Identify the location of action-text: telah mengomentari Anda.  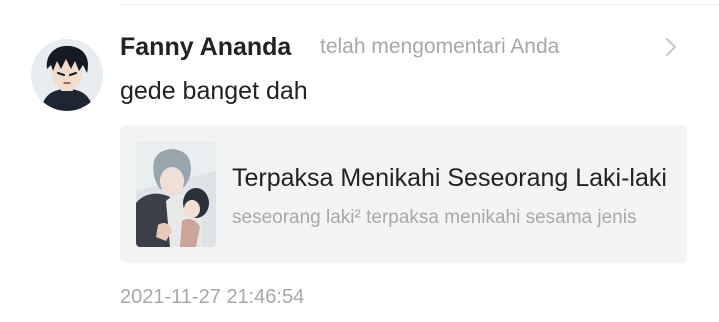
(440, 46).